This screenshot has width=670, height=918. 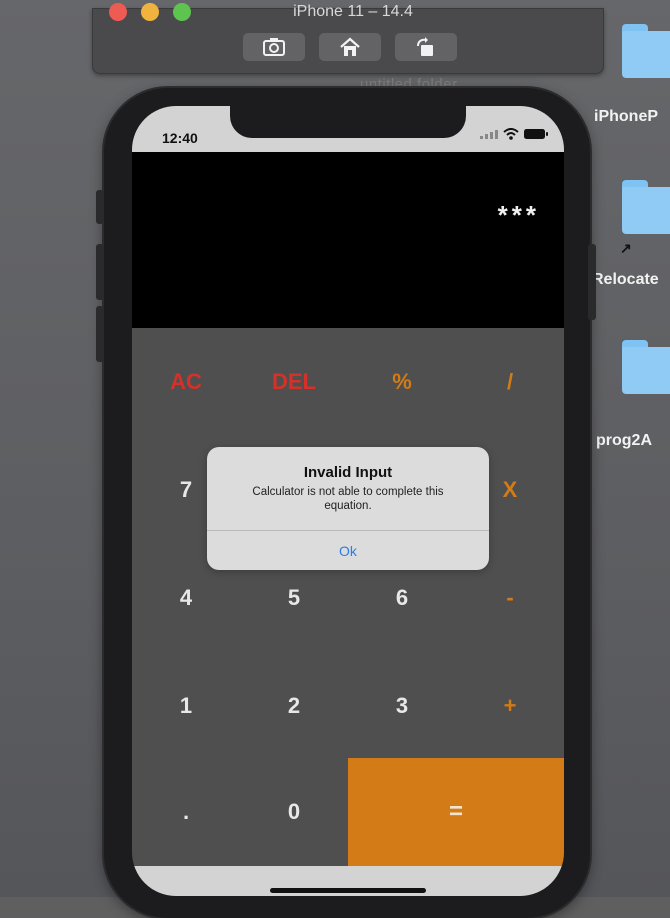 I want to click on signal-icon, so click(x=489, y=134).